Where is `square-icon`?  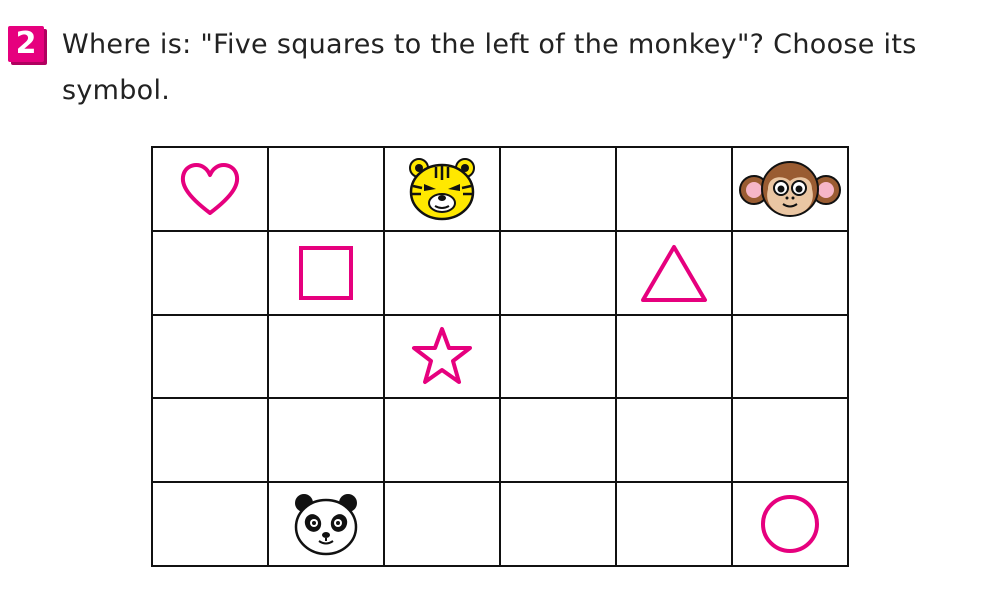
square-icon is located at coordinates (326, 272).